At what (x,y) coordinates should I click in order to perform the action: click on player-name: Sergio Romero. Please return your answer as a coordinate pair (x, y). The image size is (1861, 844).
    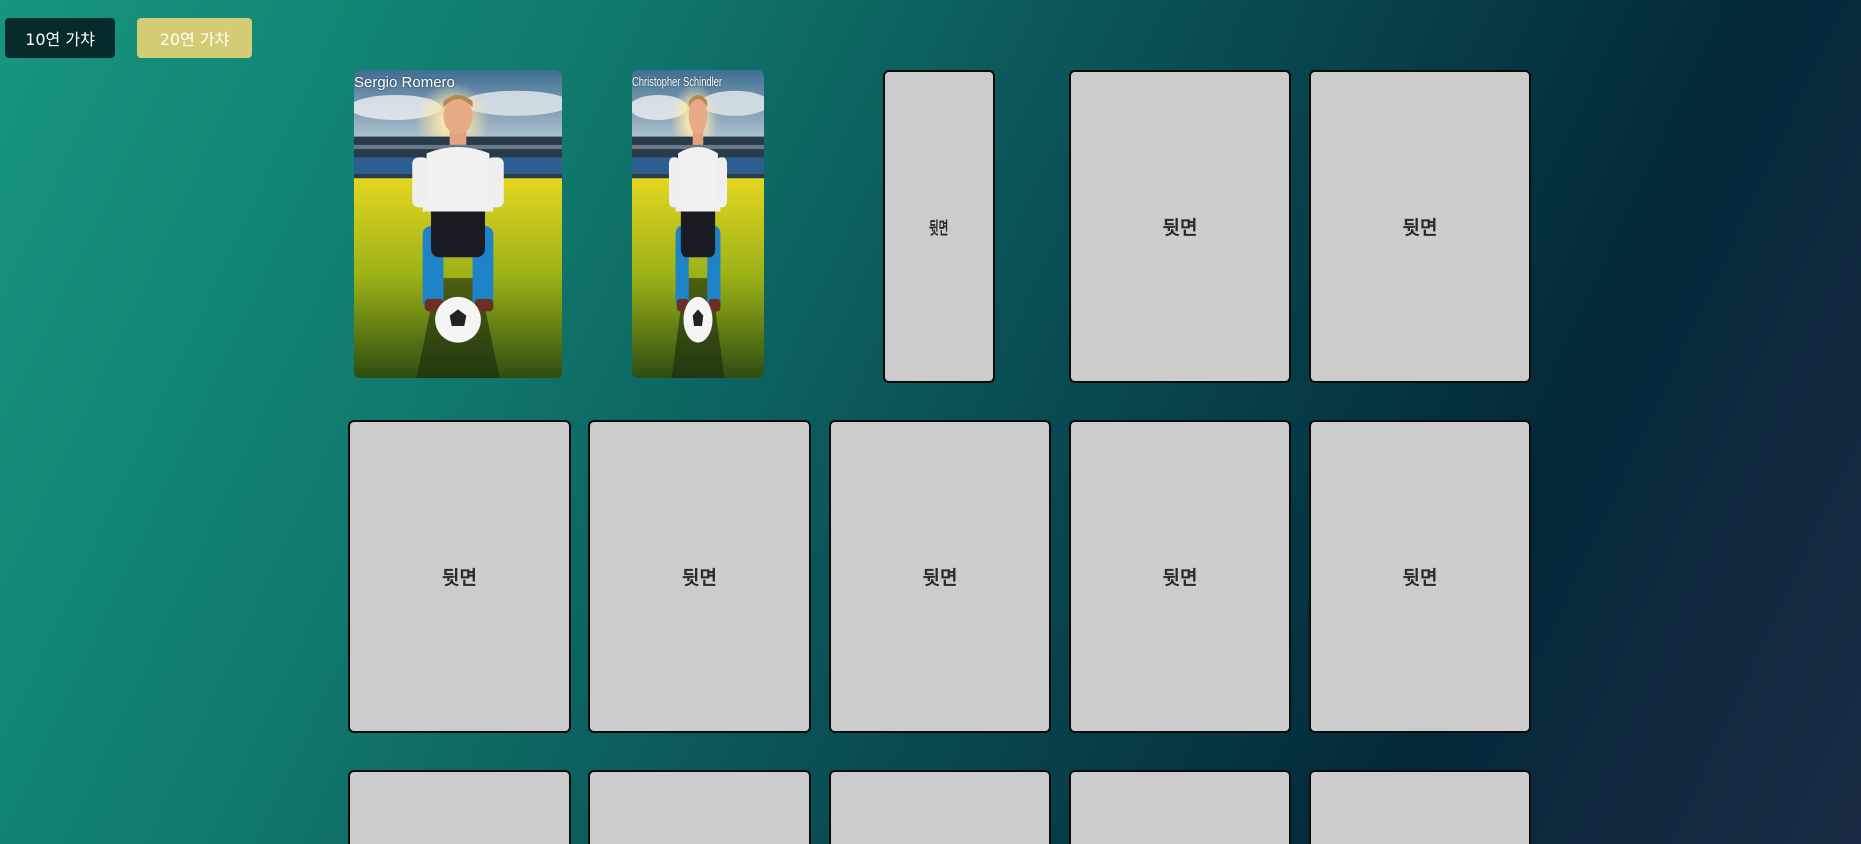
    Looking at the image, I should click on (404, 82).